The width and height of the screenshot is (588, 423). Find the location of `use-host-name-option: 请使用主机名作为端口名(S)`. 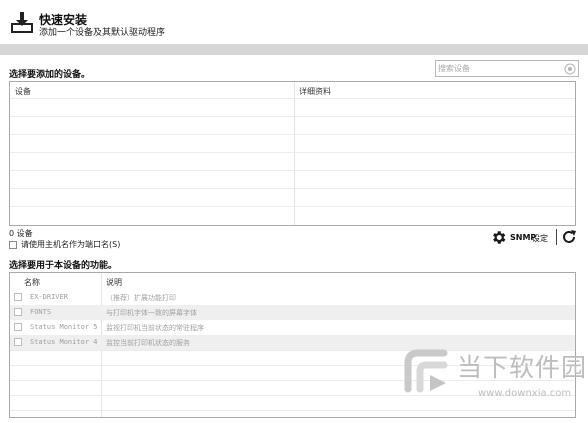

use-host-name-option: 请使用主机名作为端口名(S) is located at coordinates (64, 244).